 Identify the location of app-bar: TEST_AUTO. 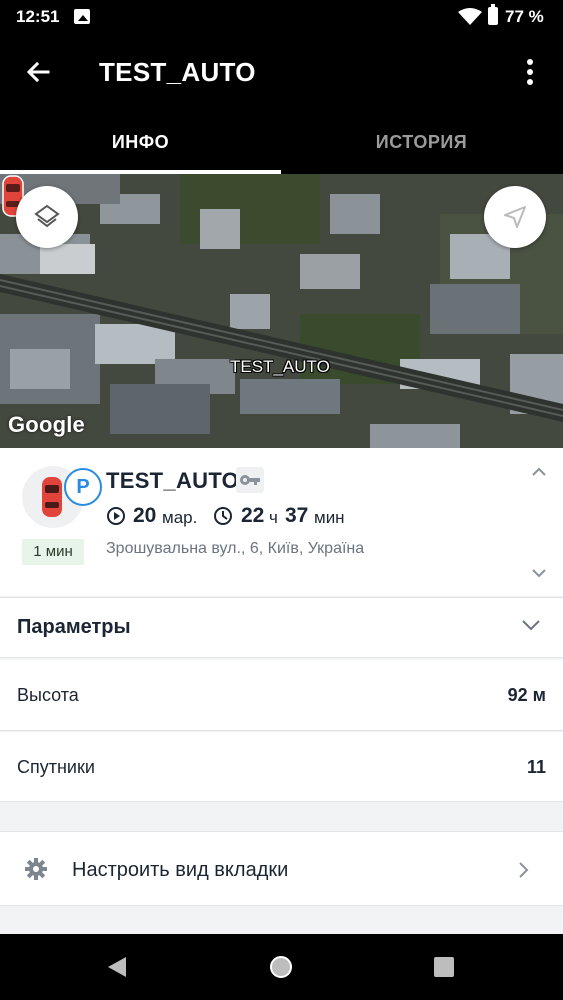
(281, 72).